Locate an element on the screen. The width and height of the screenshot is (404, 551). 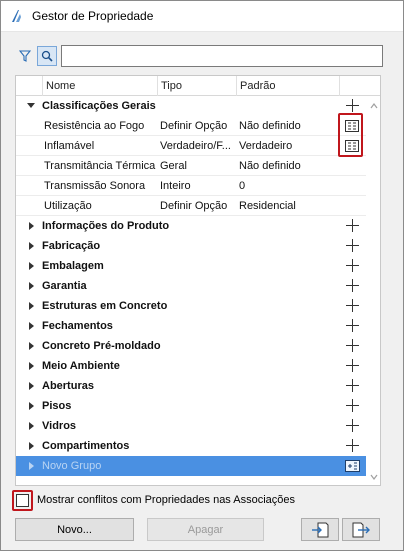
export-icon is located at coordinates (361, 529).